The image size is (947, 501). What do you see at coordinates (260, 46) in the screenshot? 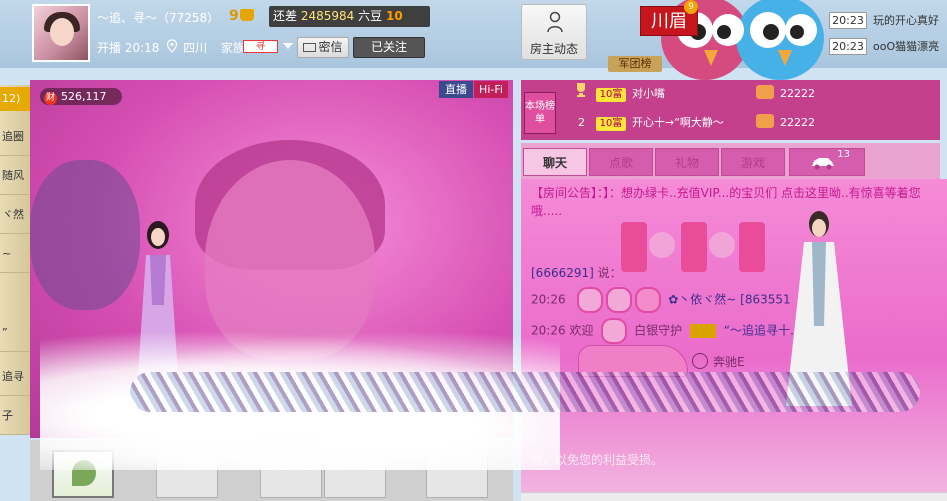
I see `family-badge: 寻` at bounding box center [260, 46].